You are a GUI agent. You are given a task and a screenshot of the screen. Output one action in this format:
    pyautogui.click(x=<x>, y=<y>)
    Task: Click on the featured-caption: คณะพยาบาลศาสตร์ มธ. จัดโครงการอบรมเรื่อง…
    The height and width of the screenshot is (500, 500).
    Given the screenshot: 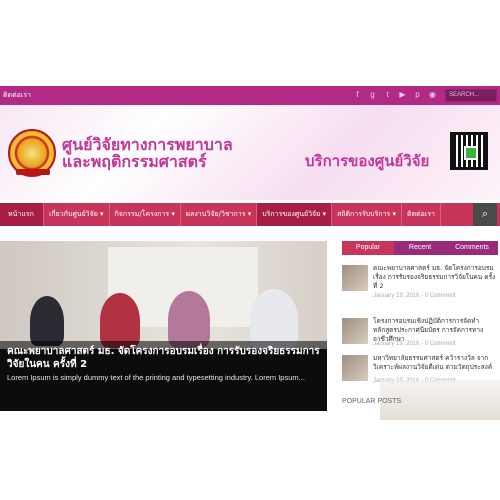 What is the action you would take?
    pyautogui.click(x=163, y=376)
    